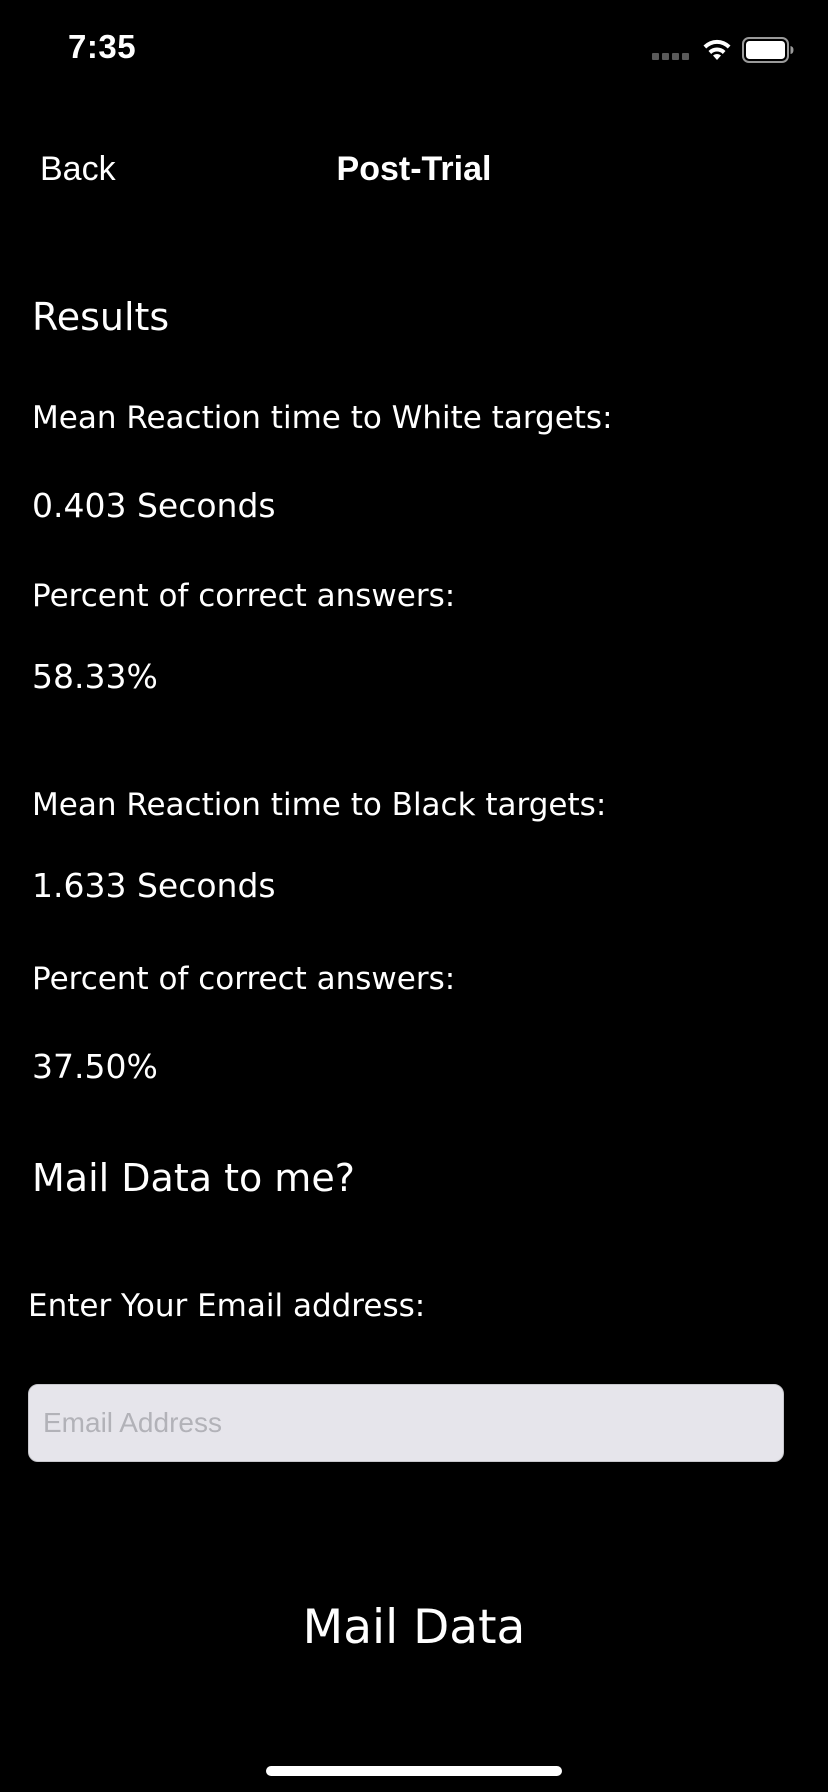 Image resolution: width=828 pixels, height=1792 pixels. What do you see at coordinates (154, 885) in the screenshot?
I see `black-reaction-time: 1.633 Seconds` at bounding box center [154, 885].